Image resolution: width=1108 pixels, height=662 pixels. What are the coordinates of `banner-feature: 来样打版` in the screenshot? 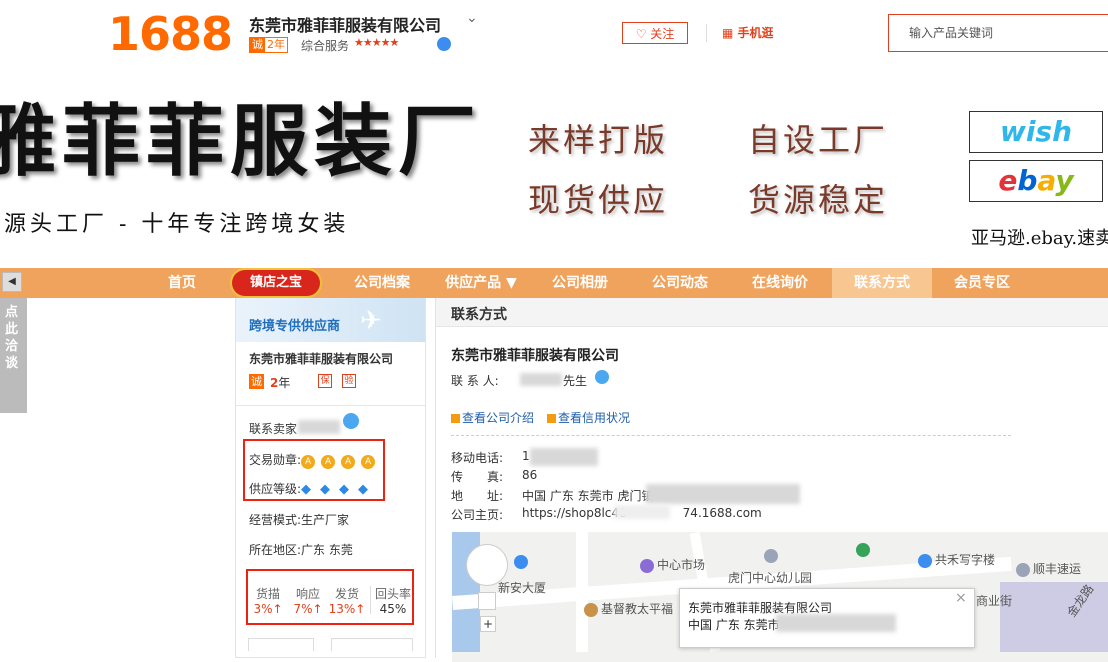 It's located at (598, 140).